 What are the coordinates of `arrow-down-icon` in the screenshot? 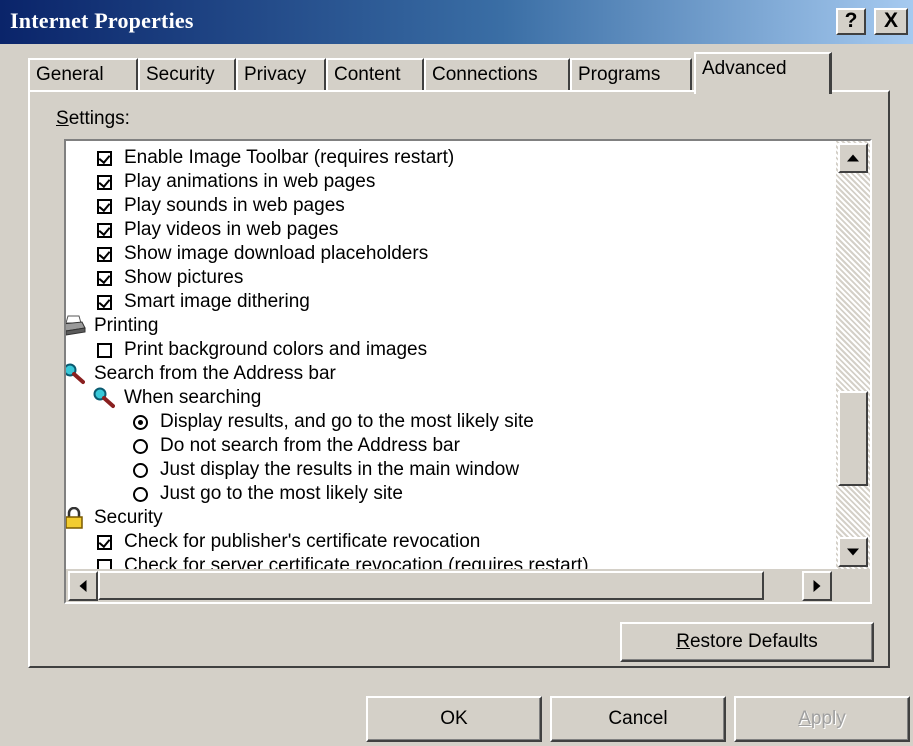 It's located at (853, 552).